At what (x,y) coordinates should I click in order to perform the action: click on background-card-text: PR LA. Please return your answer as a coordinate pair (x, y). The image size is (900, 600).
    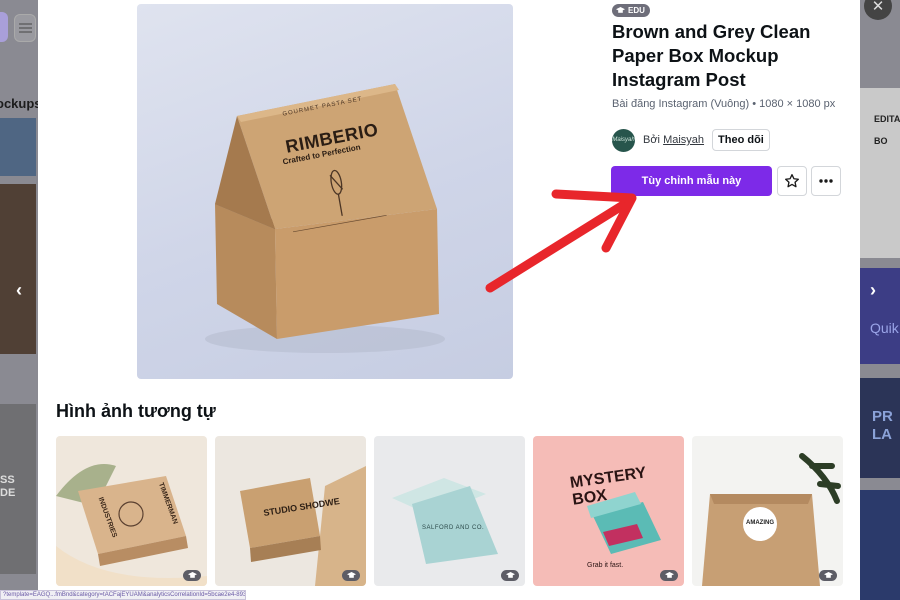
    Looking at the image, I should click on (882, 425).